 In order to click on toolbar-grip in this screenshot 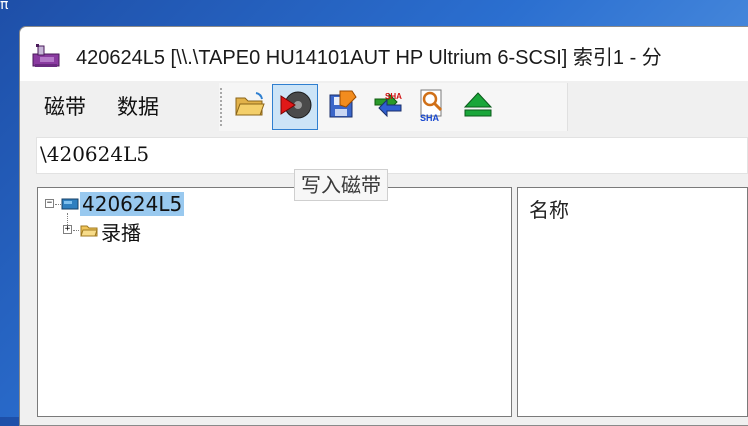, I will do `click(221, 107)`.